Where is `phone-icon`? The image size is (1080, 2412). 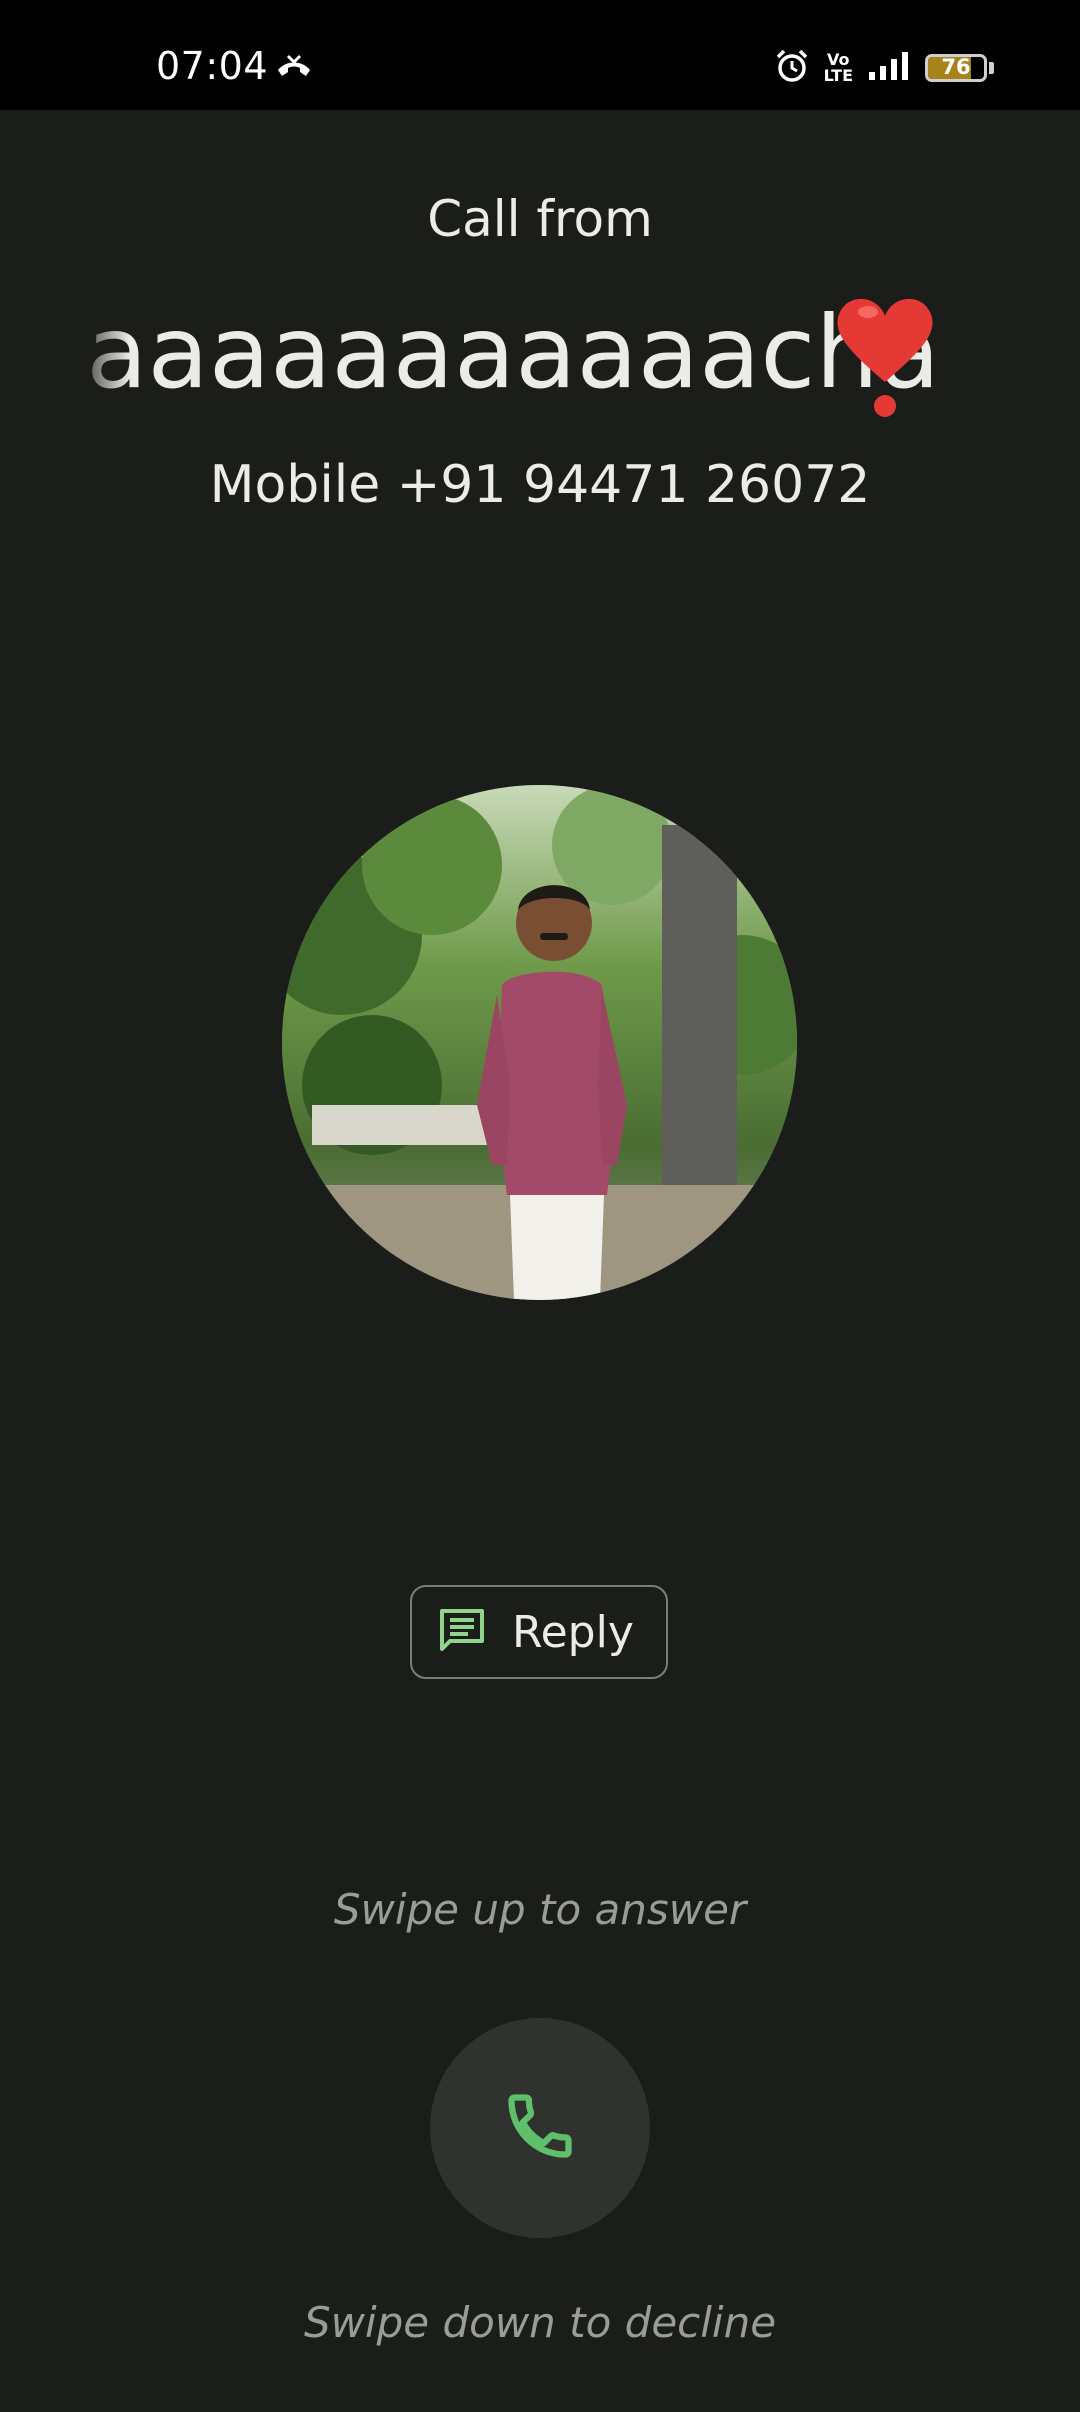 phone-icon is located at coordinates (540, 2128).